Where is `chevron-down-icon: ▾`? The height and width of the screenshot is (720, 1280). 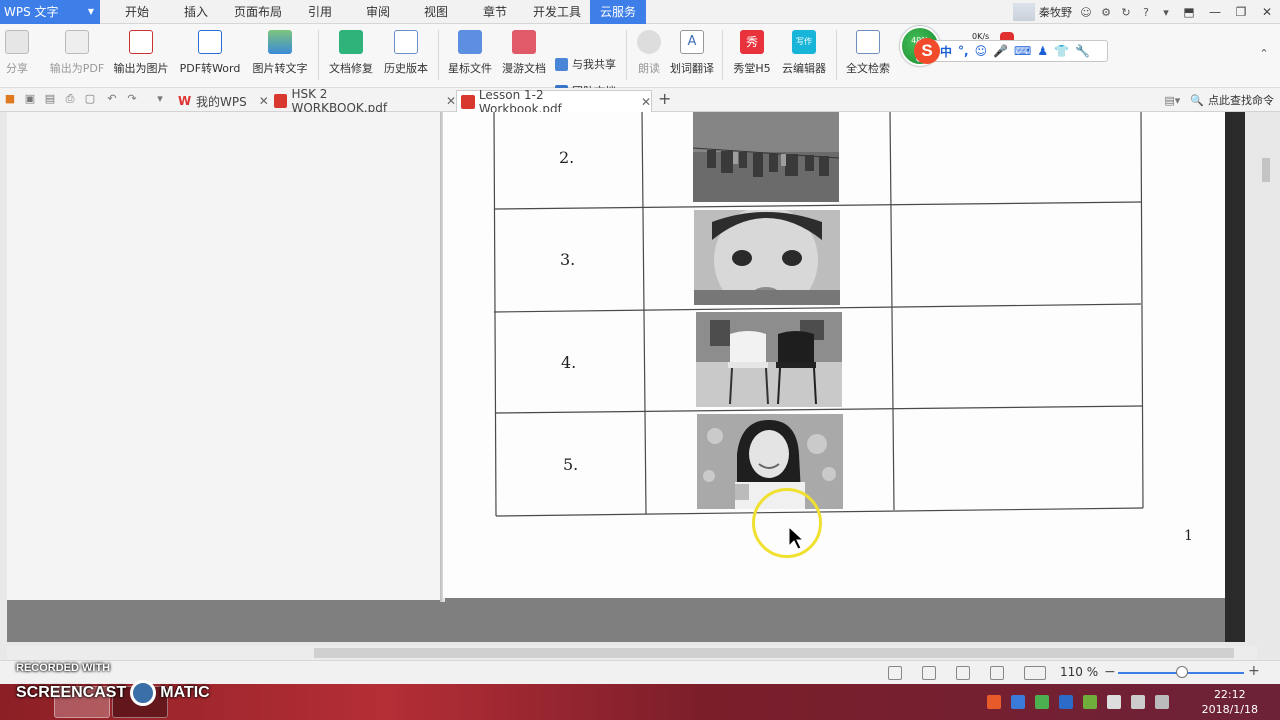
chevron-down-icon: ▾ is located at coordinates (1166, 12).